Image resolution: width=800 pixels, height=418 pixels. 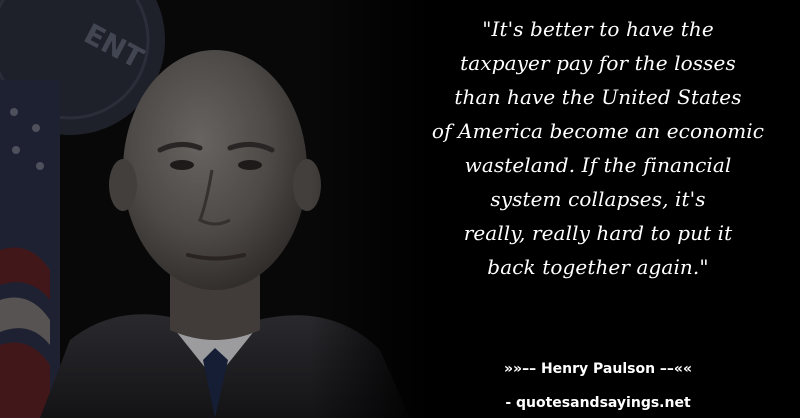 What do you see at coordinates (598, 131) in the screenshot?
I see `quote-line: of America become an economic` at bounding box center [598, 131].